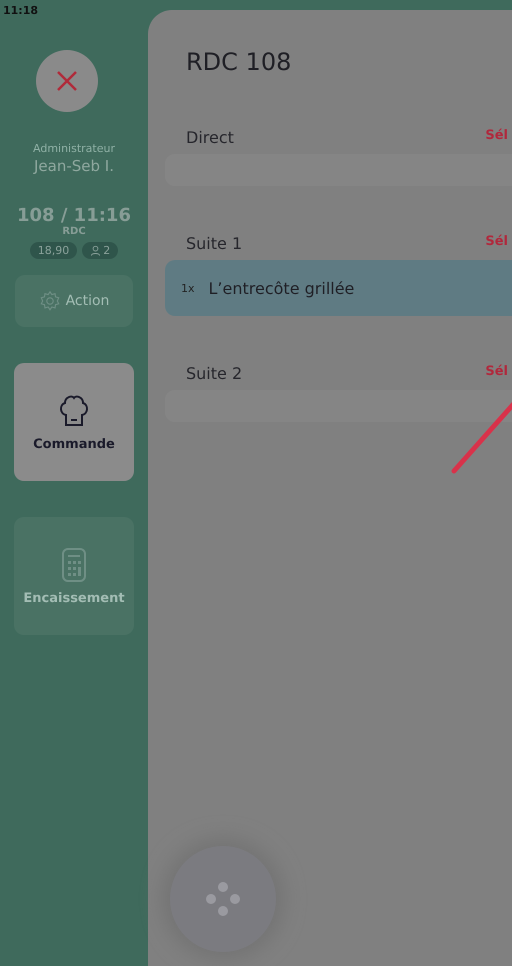 The width and height of the screenshot is (512, 966). I want to click on nav-button: Commande, so click(74, 422).